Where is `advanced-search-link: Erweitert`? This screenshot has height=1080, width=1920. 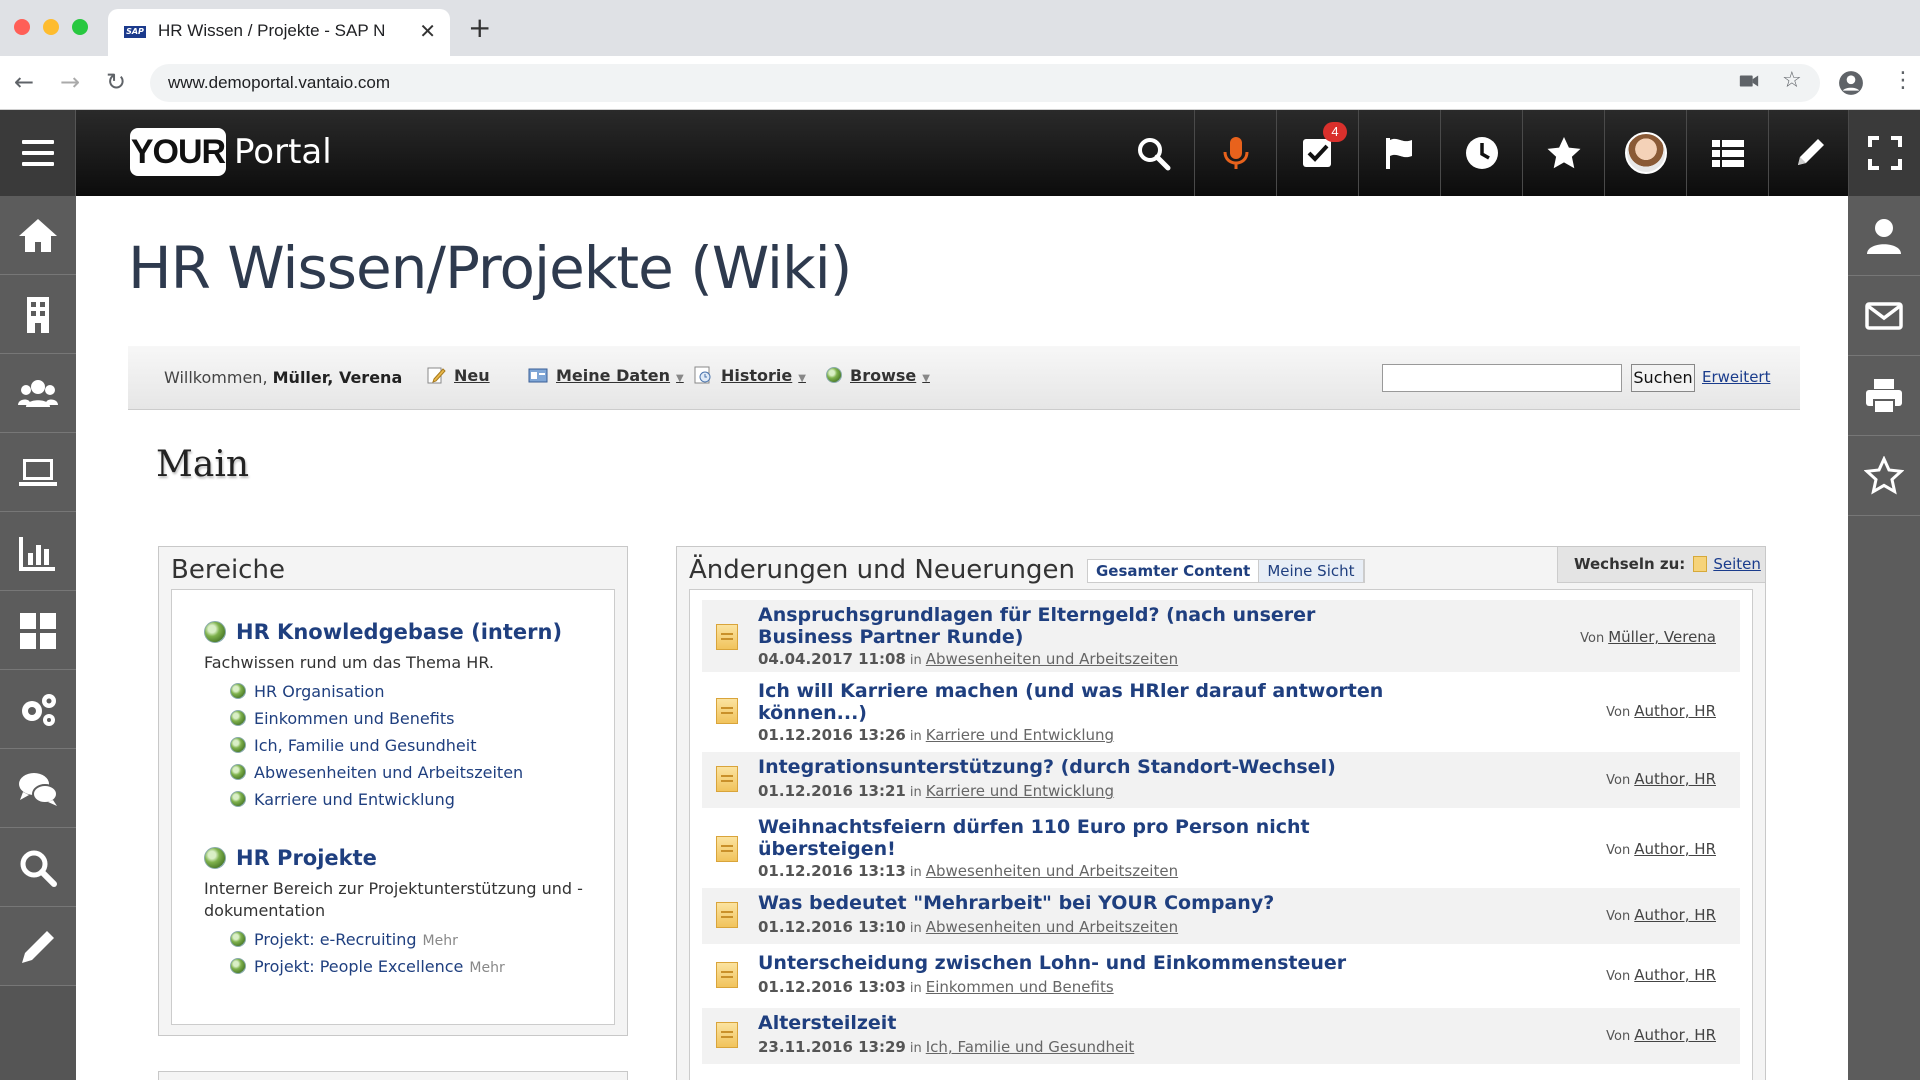 advanced-search-link: Erweitert is located at coordinates (1736, 377).